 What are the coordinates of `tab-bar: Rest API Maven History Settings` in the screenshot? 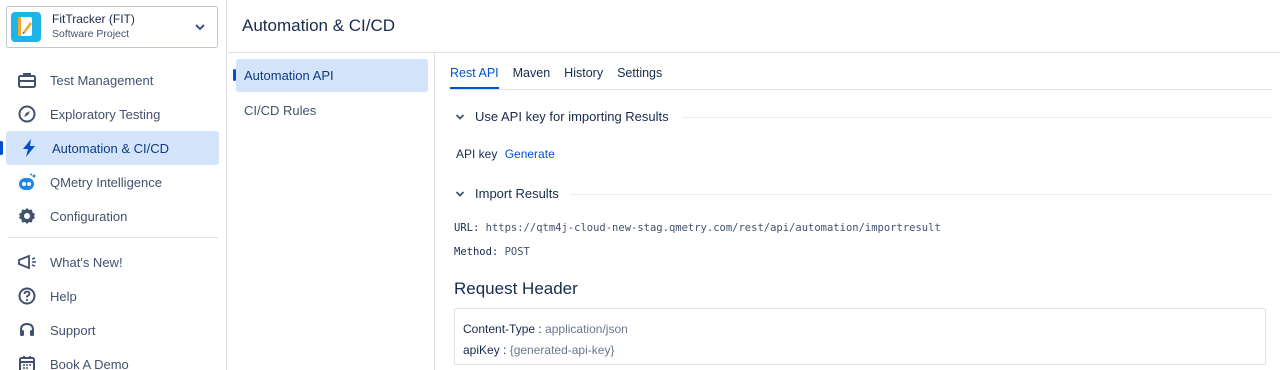 It's located at (563, 77).